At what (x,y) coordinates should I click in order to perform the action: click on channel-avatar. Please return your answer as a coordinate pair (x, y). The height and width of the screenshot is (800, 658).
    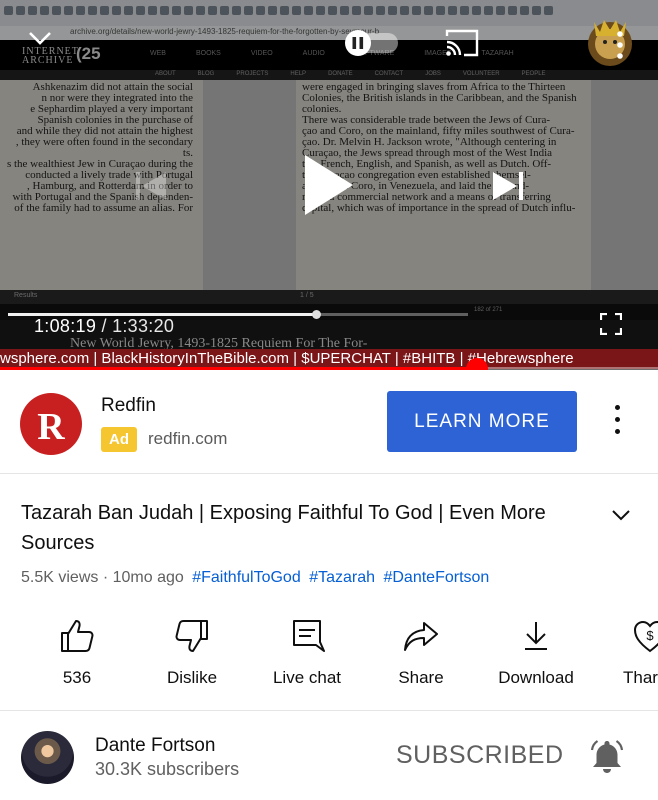
    Looking at the image, I should click on (47, 757).